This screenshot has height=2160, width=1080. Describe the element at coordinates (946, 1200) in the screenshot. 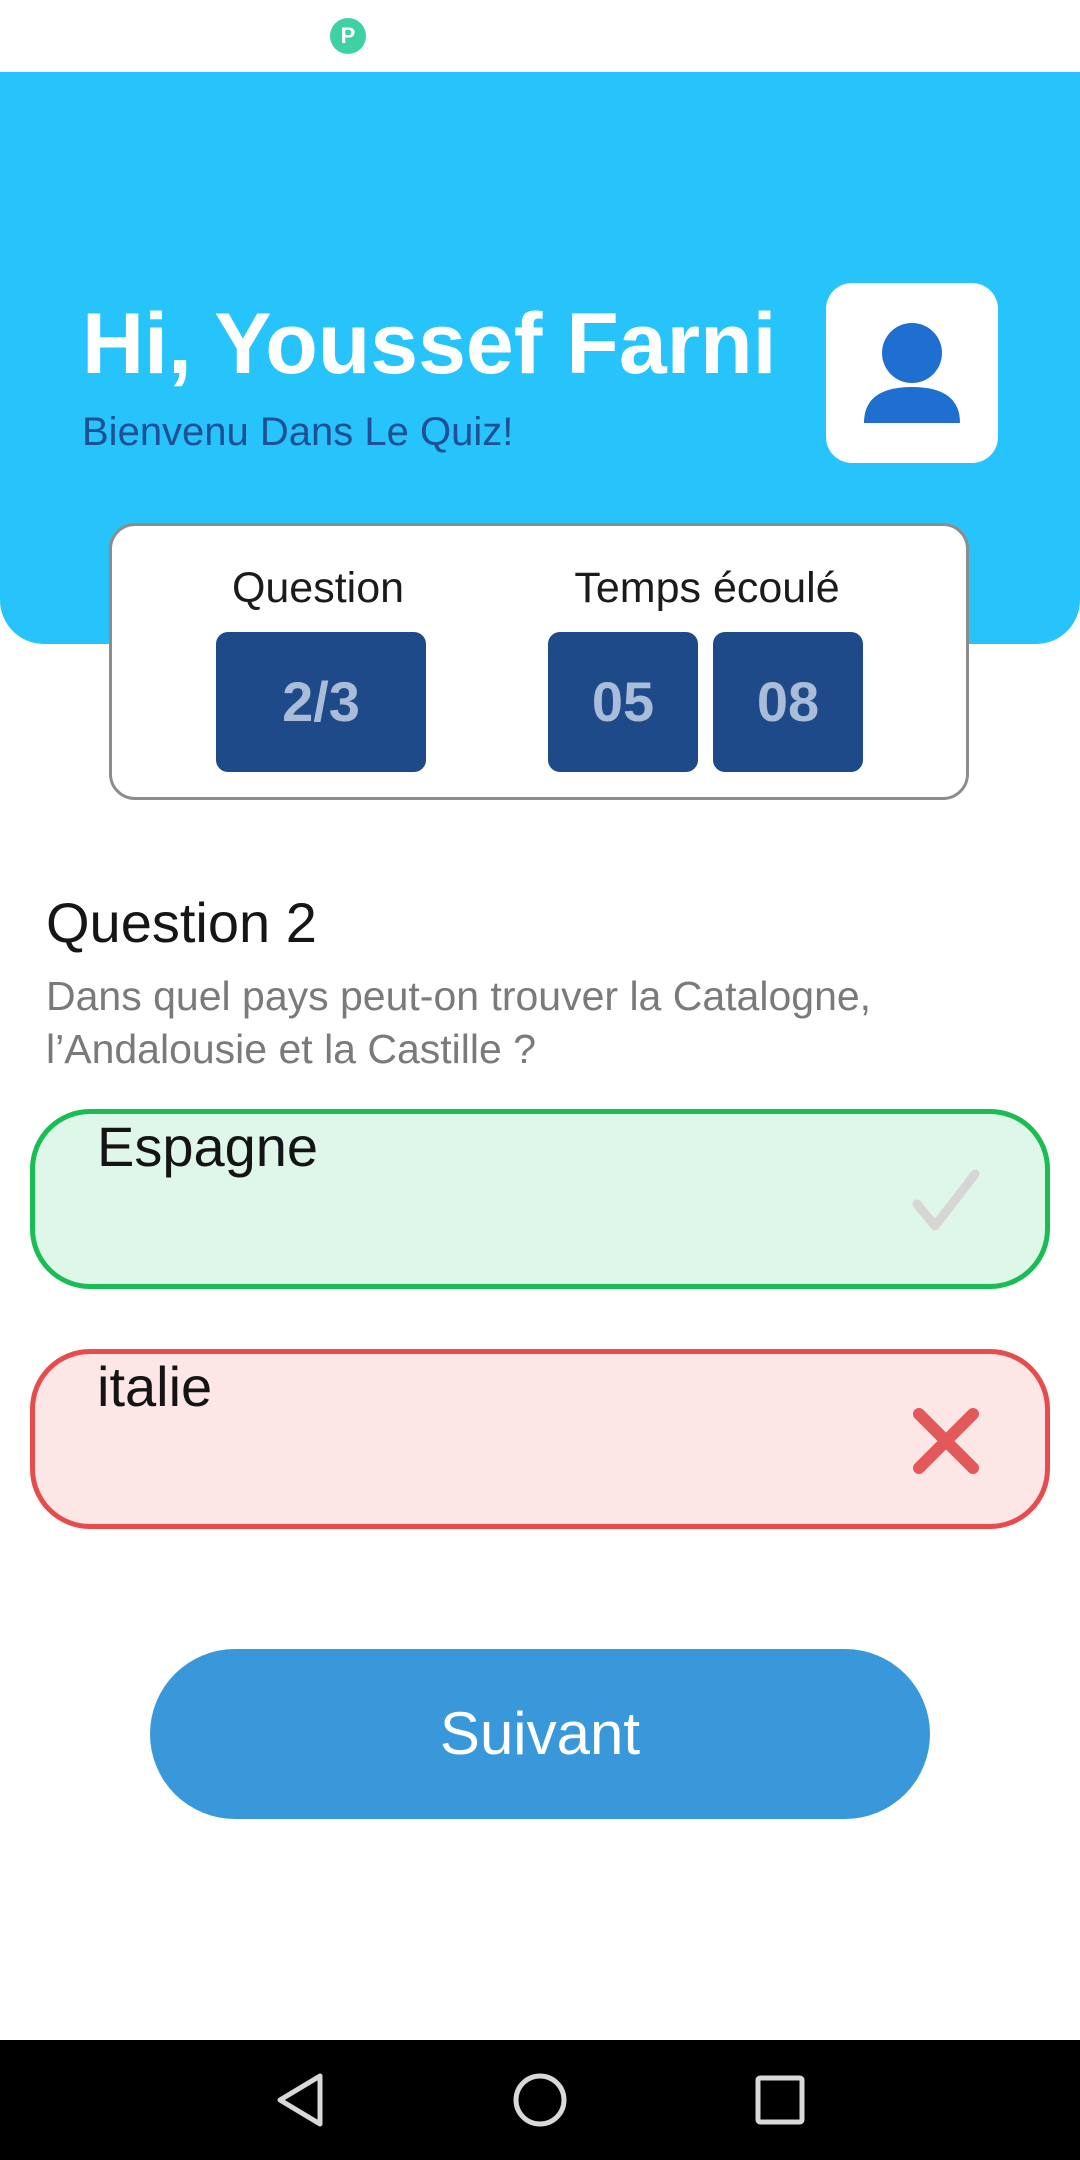

I see `check-icon` at that location.